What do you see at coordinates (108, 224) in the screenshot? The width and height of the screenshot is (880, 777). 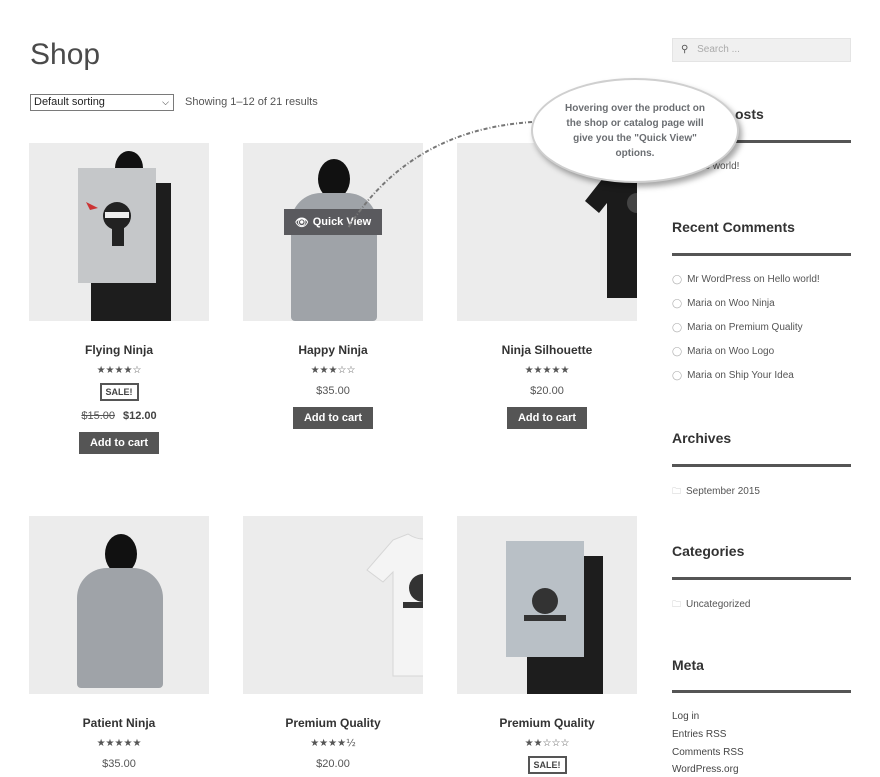 I see `ninja-poster-icon` at bounding box center [108, 224].